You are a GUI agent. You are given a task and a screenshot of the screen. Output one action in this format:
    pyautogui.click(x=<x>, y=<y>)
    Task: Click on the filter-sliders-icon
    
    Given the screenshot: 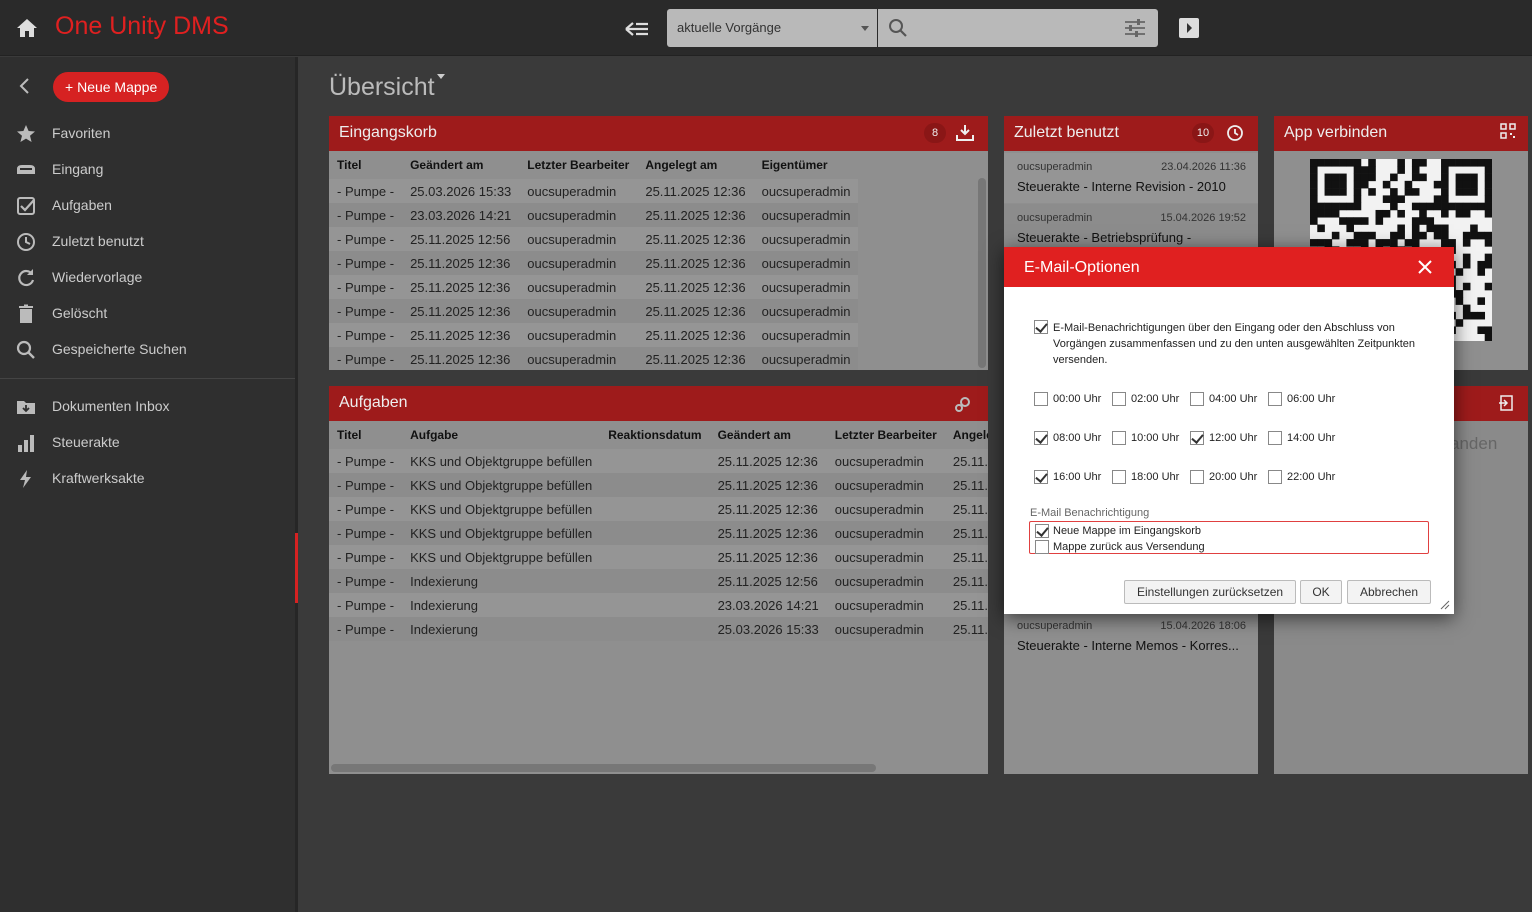 What is the action you would take?
    pyautogui.click(x=1135, y=28)
    